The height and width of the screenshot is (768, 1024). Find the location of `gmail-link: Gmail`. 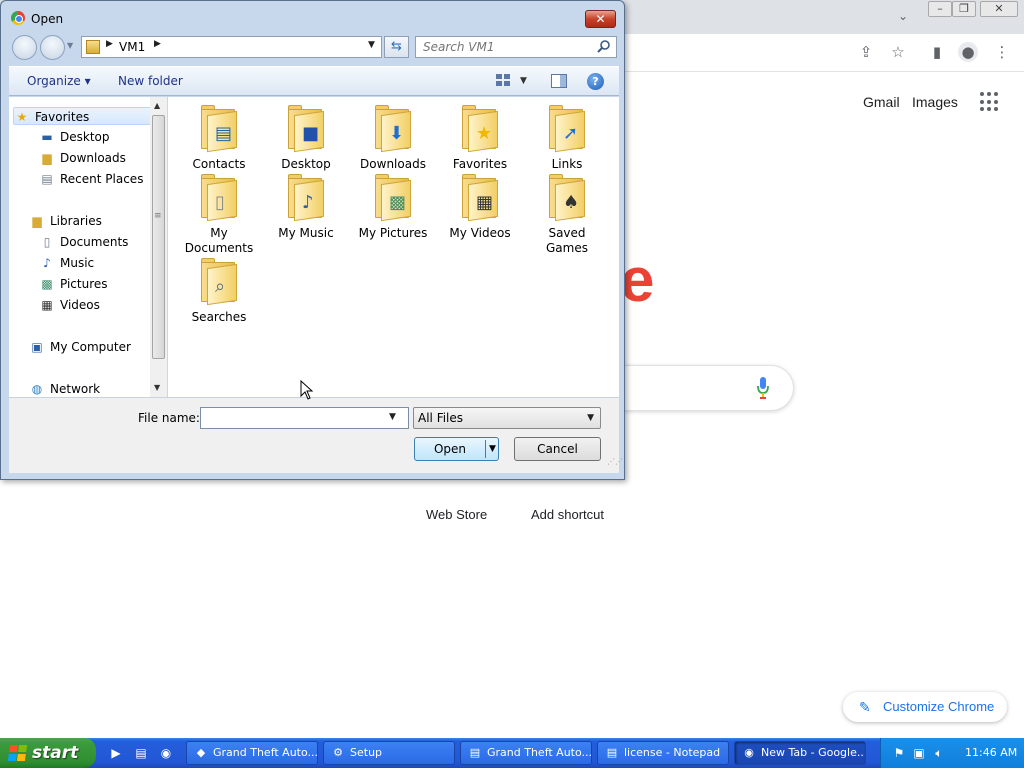

gmail-link: Gmail is located at coordinates (881, 102).